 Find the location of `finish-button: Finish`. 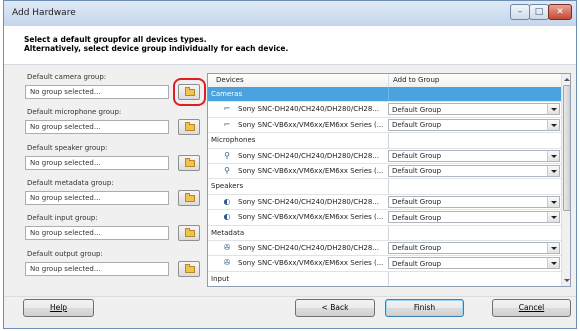

finish-button: Finish is located at coordinates (424, 308).